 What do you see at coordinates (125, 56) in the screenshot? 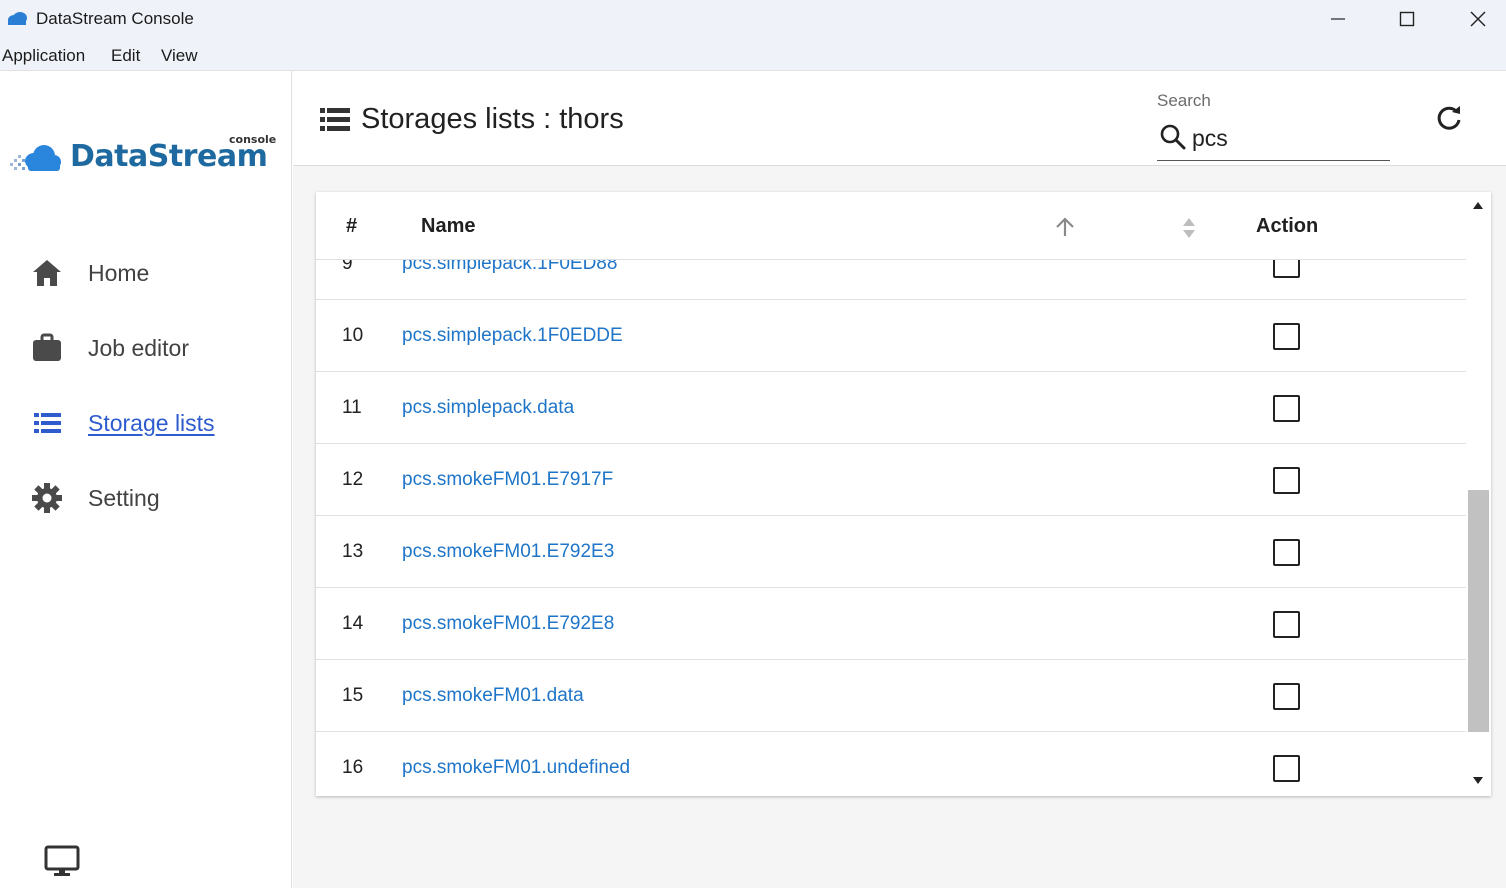
I see `menu-edit: Edit` at bounding box center [125, 56].